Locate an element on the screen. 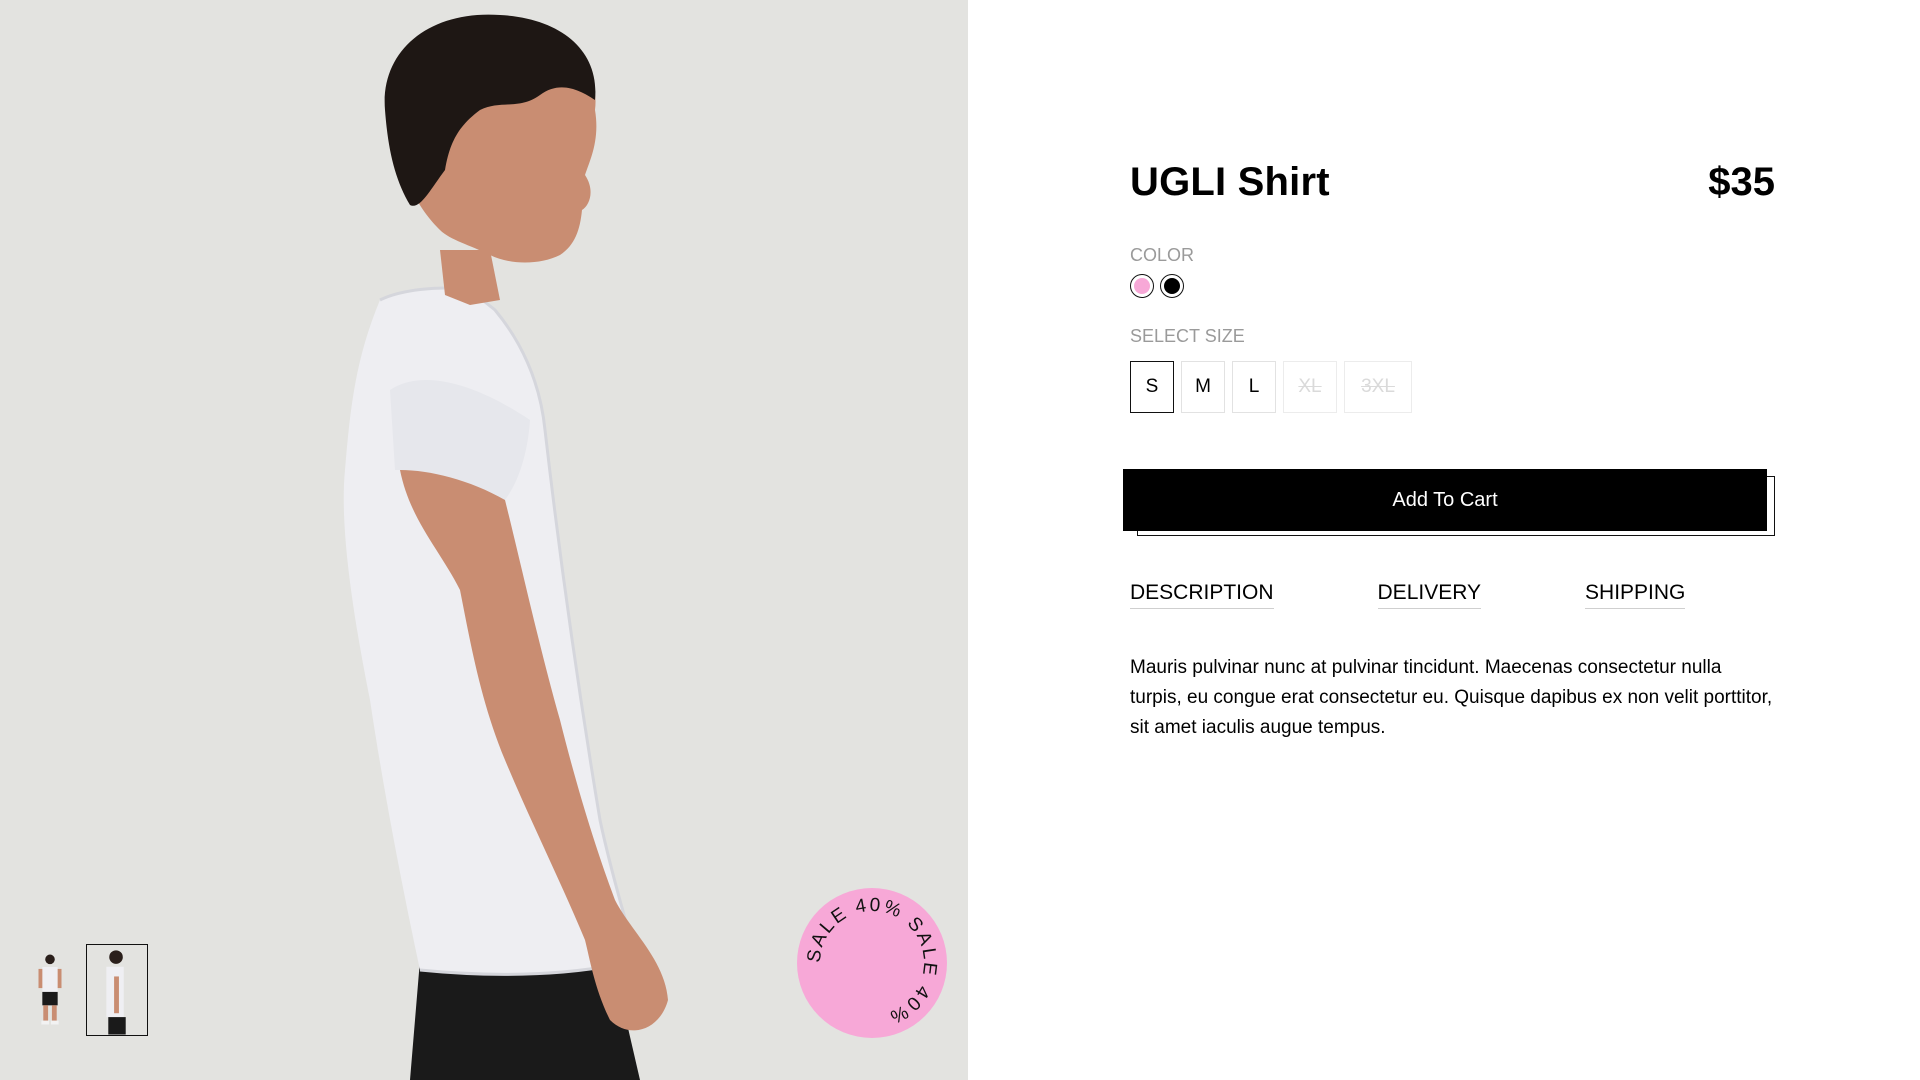 The image size is (1920, 1080). thumbnail-side-image is located at coordinates (117, 990).